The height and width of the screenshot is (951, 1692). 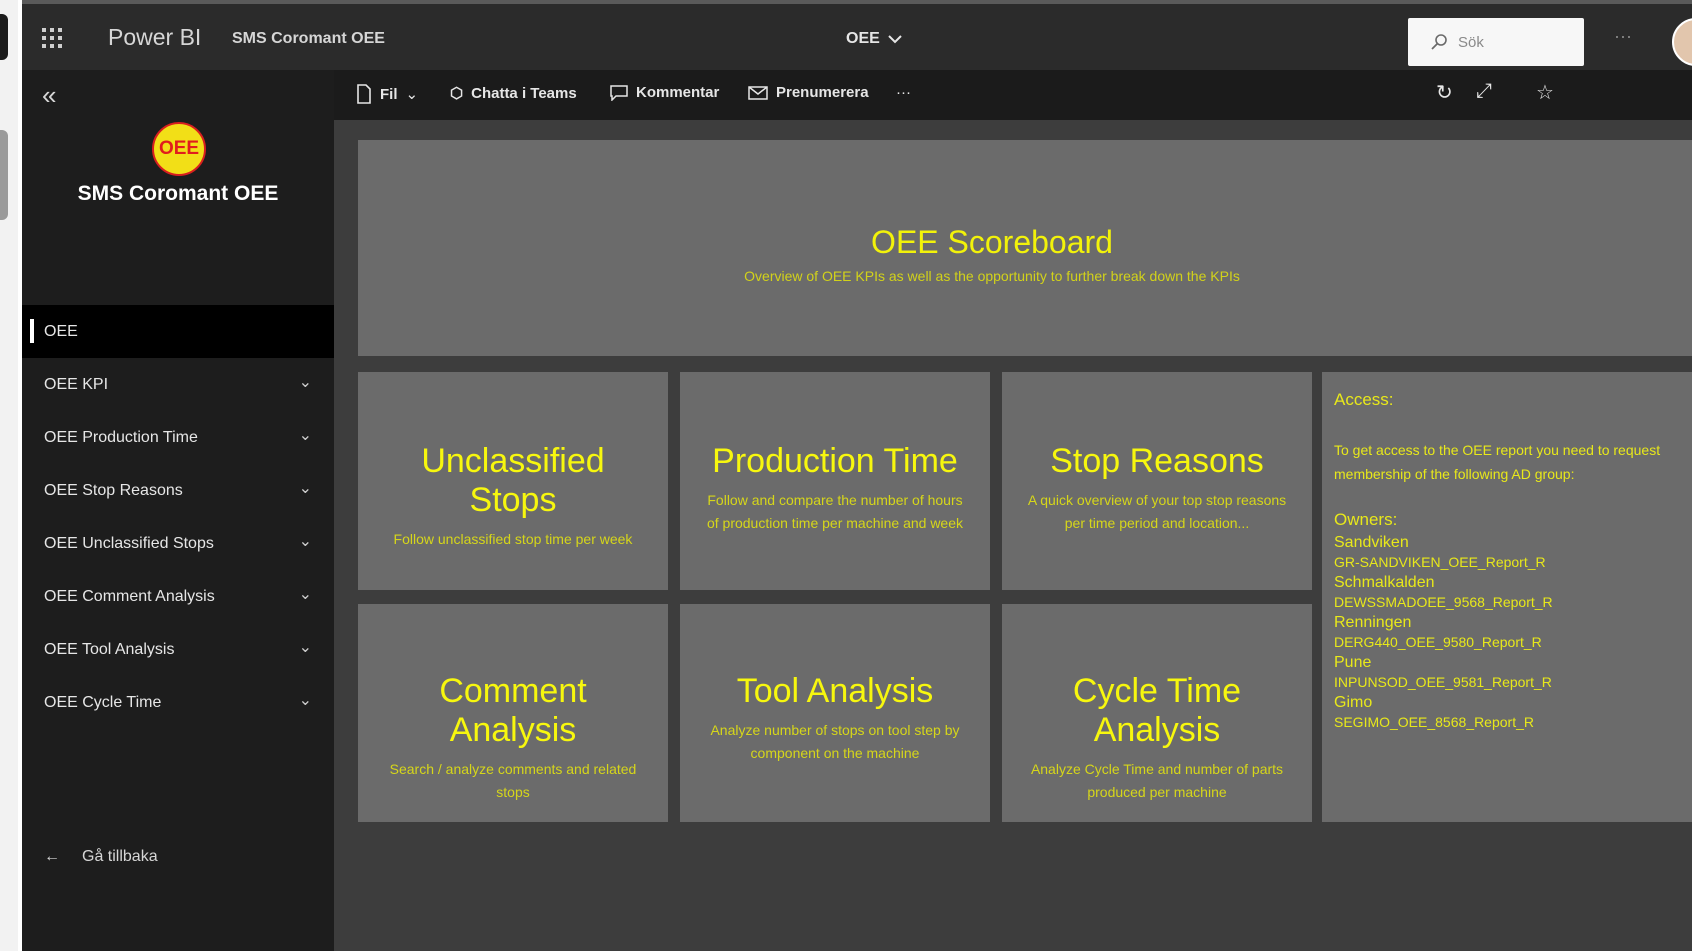 What do you see at coordinates (1507, 712) in the screenshot?
I see `owner-entry: Gimo SEGIMO_OEE_8568_Report_R` at bounding box center [1507, 712].